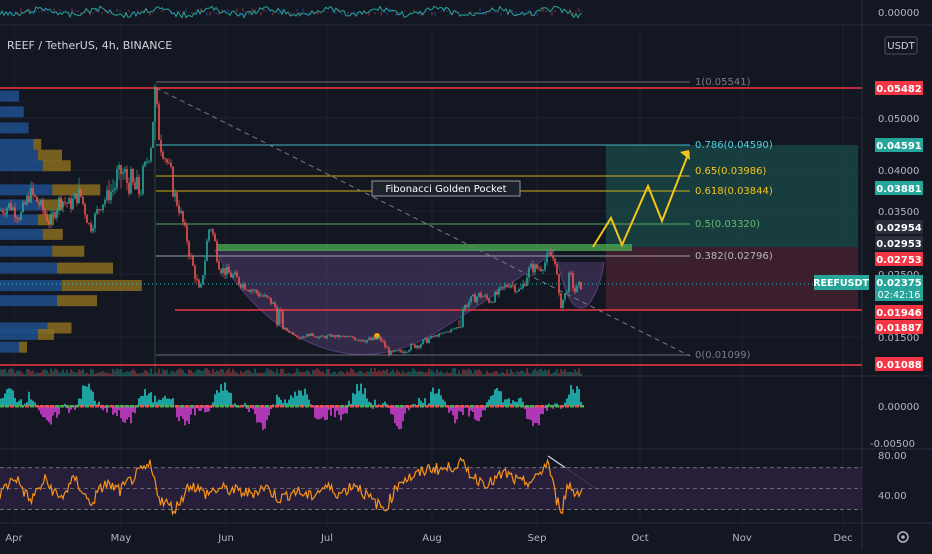 This screenshot has width=932, height=554. Describe the element at coordinates (446, 188) in the screenshot. I see `golden-pocket-annotation: Fibonacci Golden Pocket` at that location.